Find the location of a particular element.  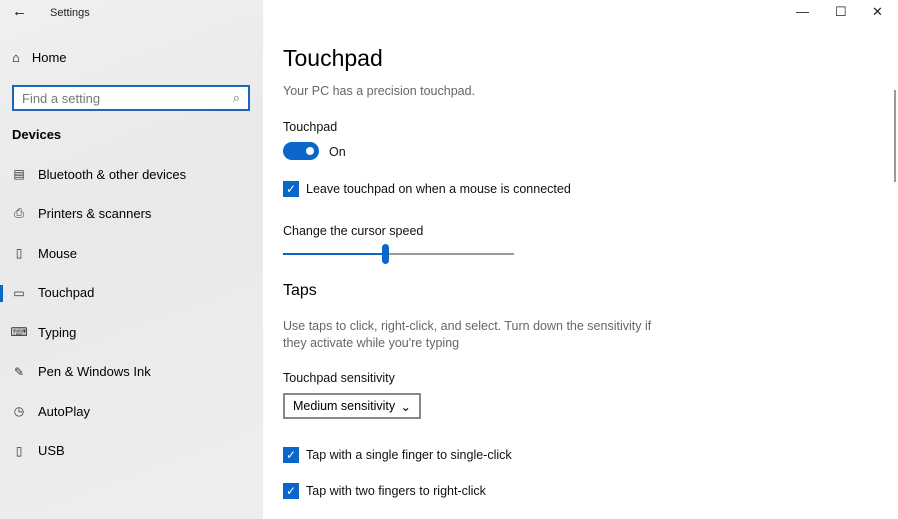

sidebar-item-label: Printers & scanners is located at coordinates (95, 213).